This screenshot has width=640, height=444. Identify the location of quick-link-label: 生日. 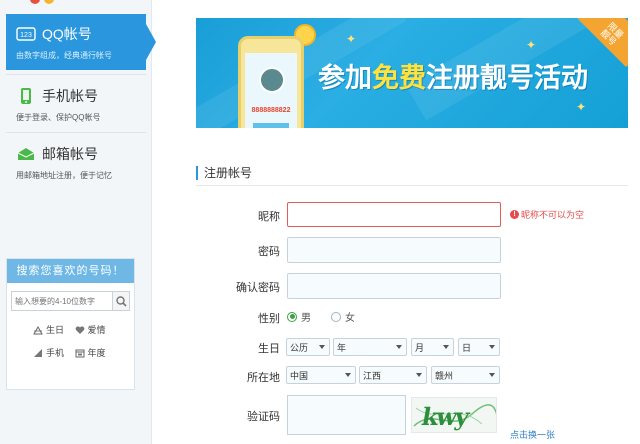
(55, 331).